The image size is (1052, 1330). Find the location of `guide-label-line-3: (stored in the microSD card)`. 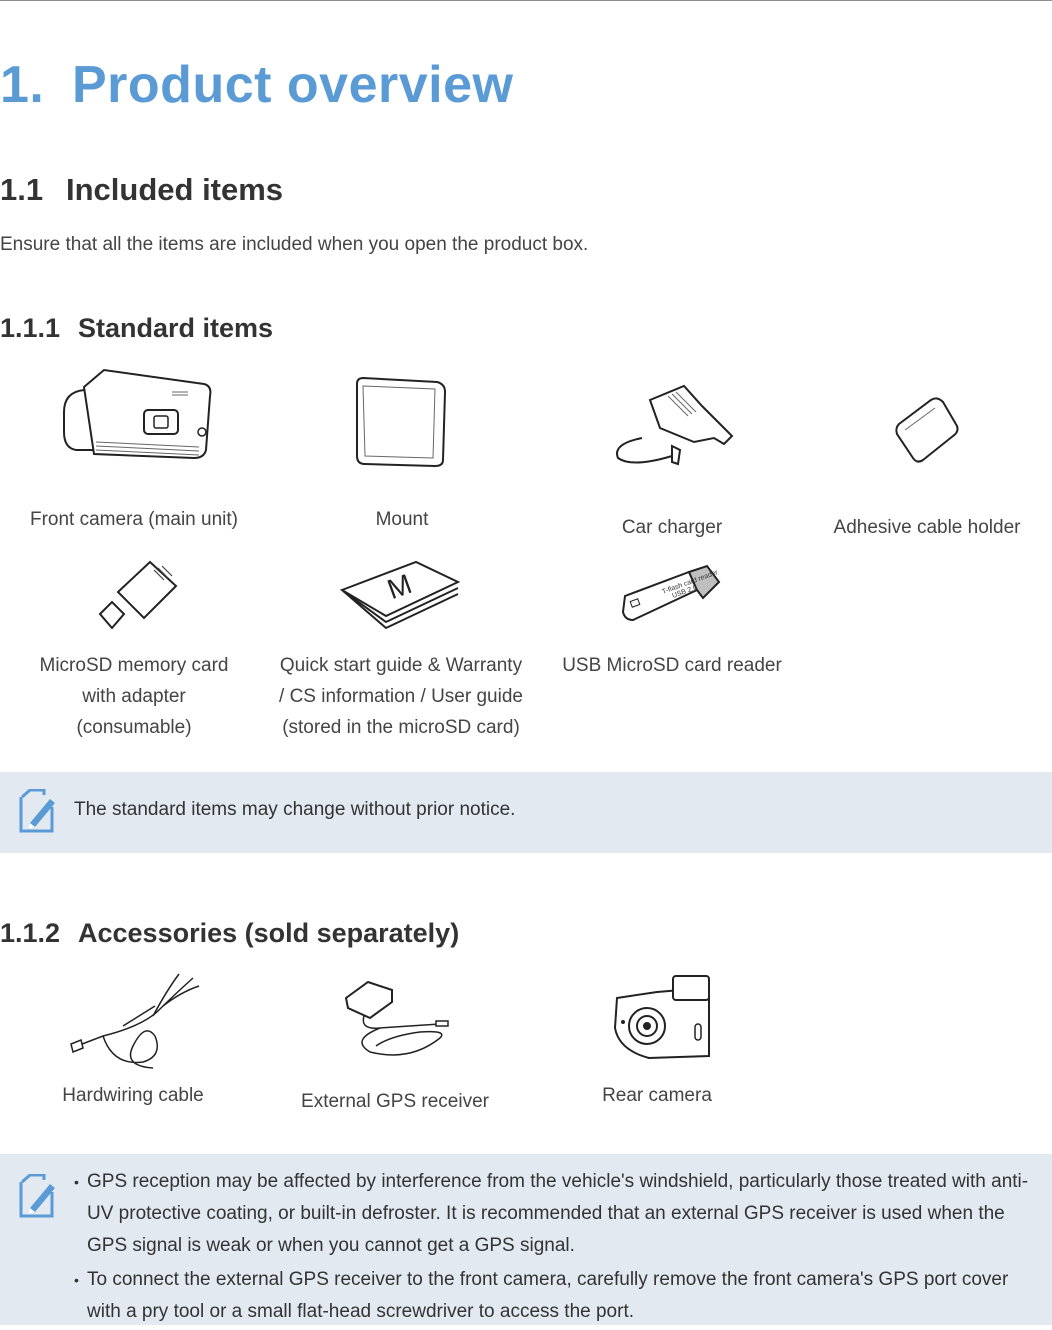

guide-label-line-3: (stored in the microSD card) is located at coordinates (401, 727).